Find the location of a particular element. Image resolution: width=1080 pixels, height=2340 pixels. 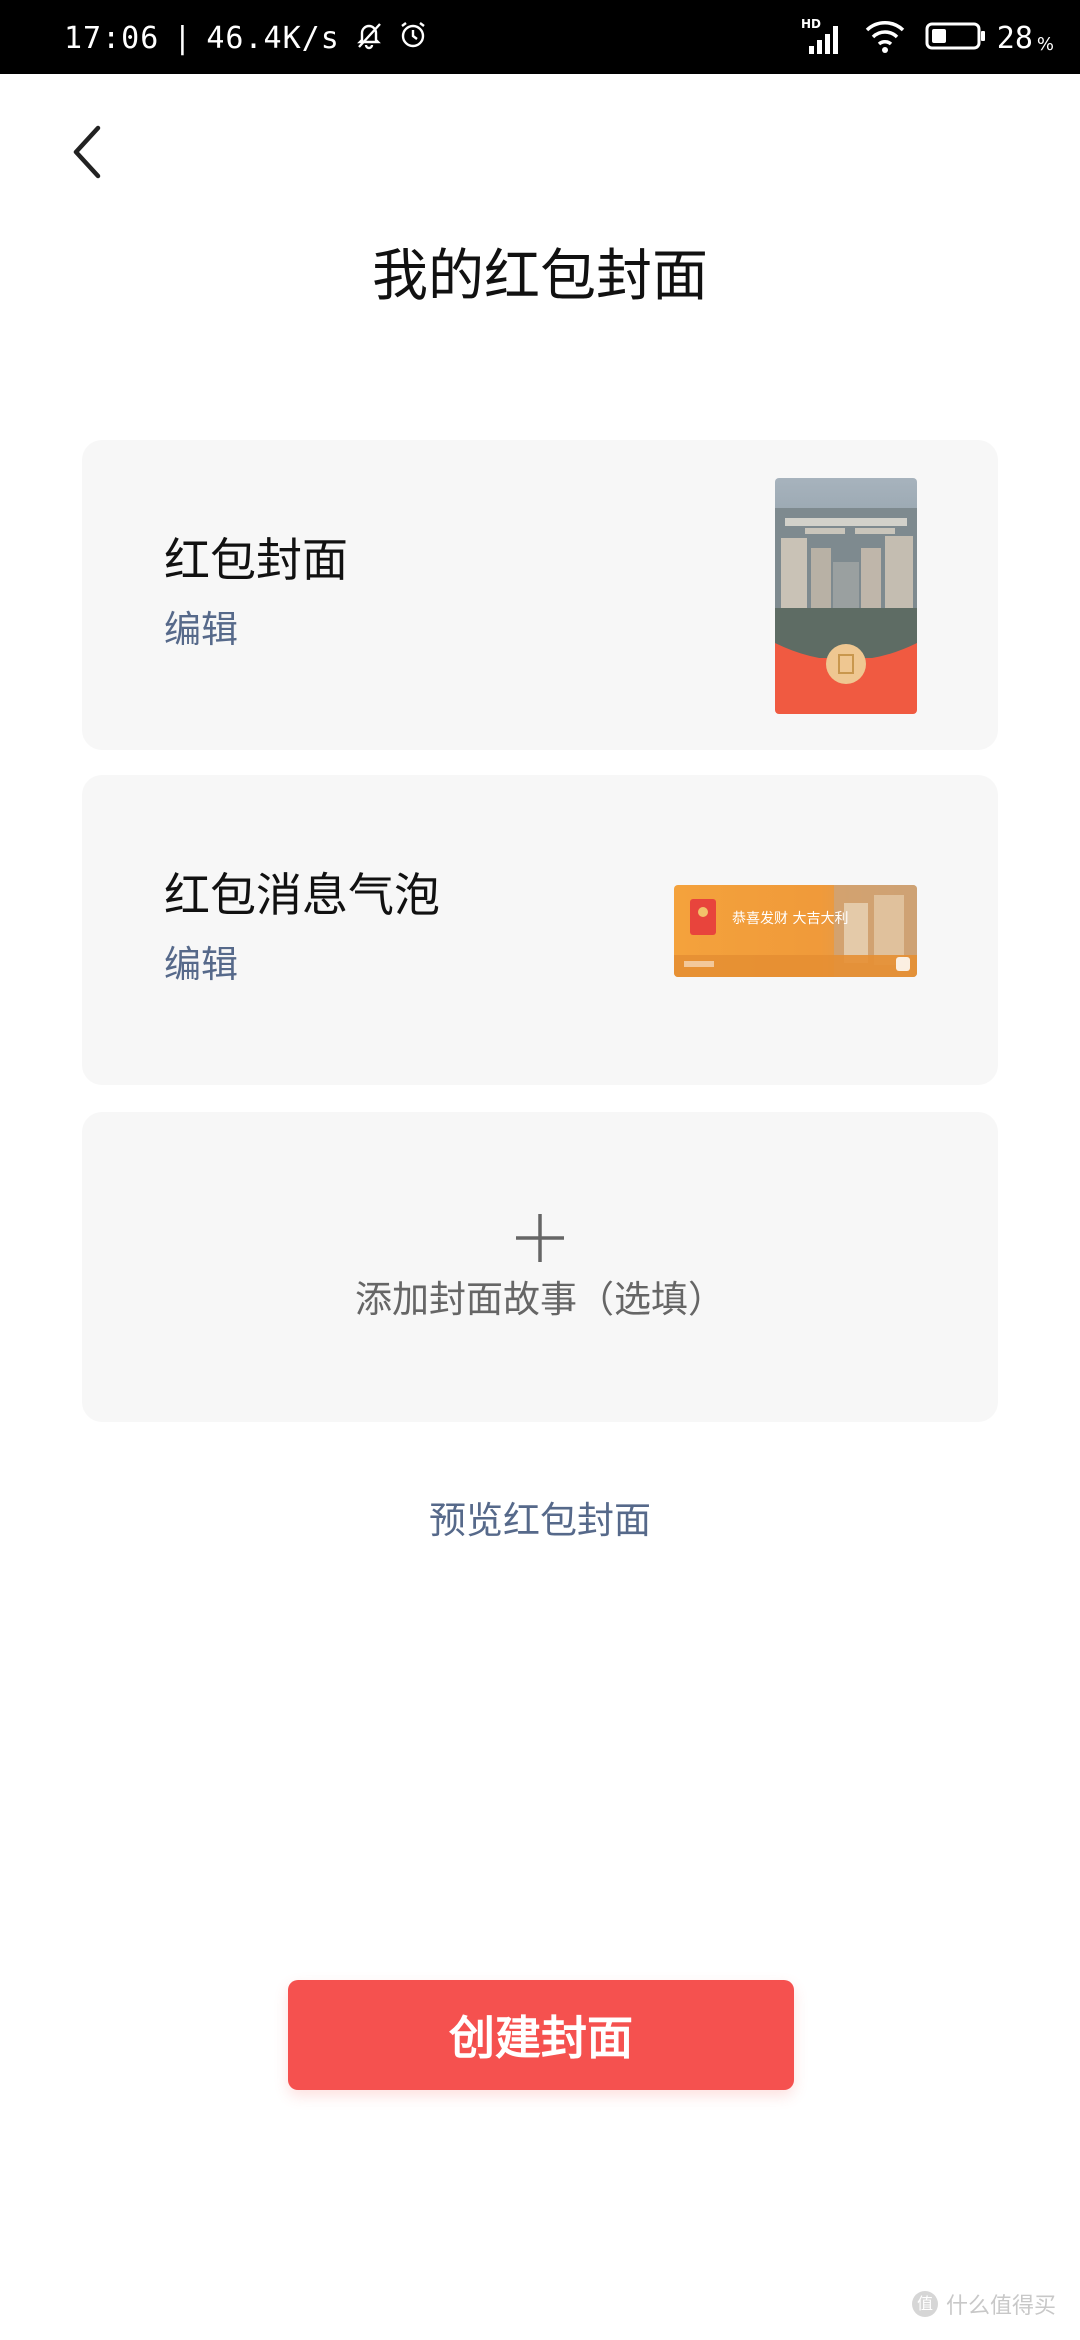

battery-icon is located at coordinates (956, 38).